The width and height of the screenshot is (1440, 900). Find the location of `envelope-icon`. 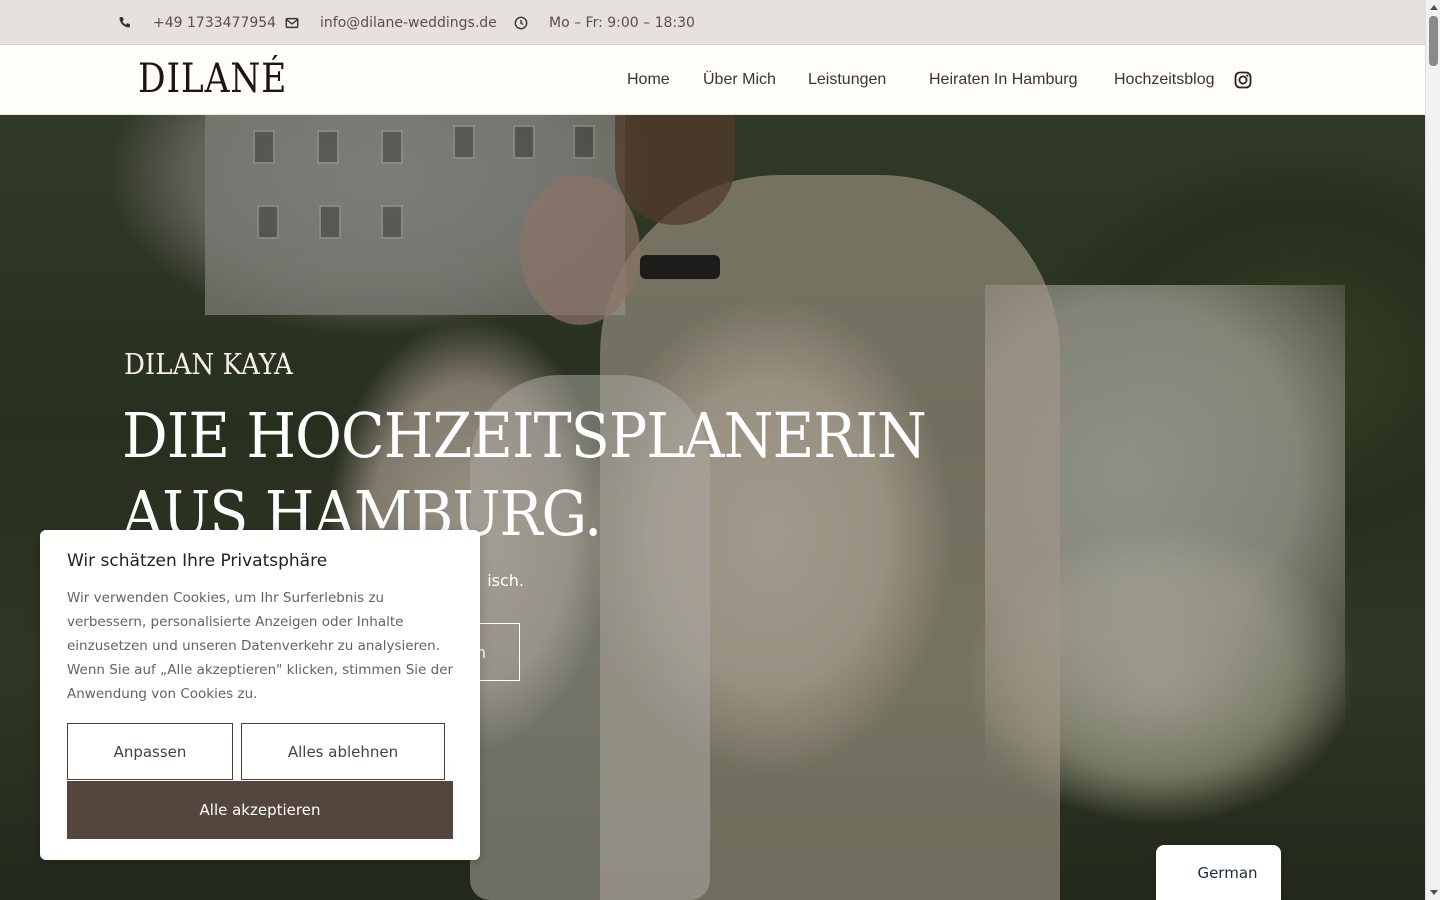

envelope-icon is located at coordinates (292, 22).